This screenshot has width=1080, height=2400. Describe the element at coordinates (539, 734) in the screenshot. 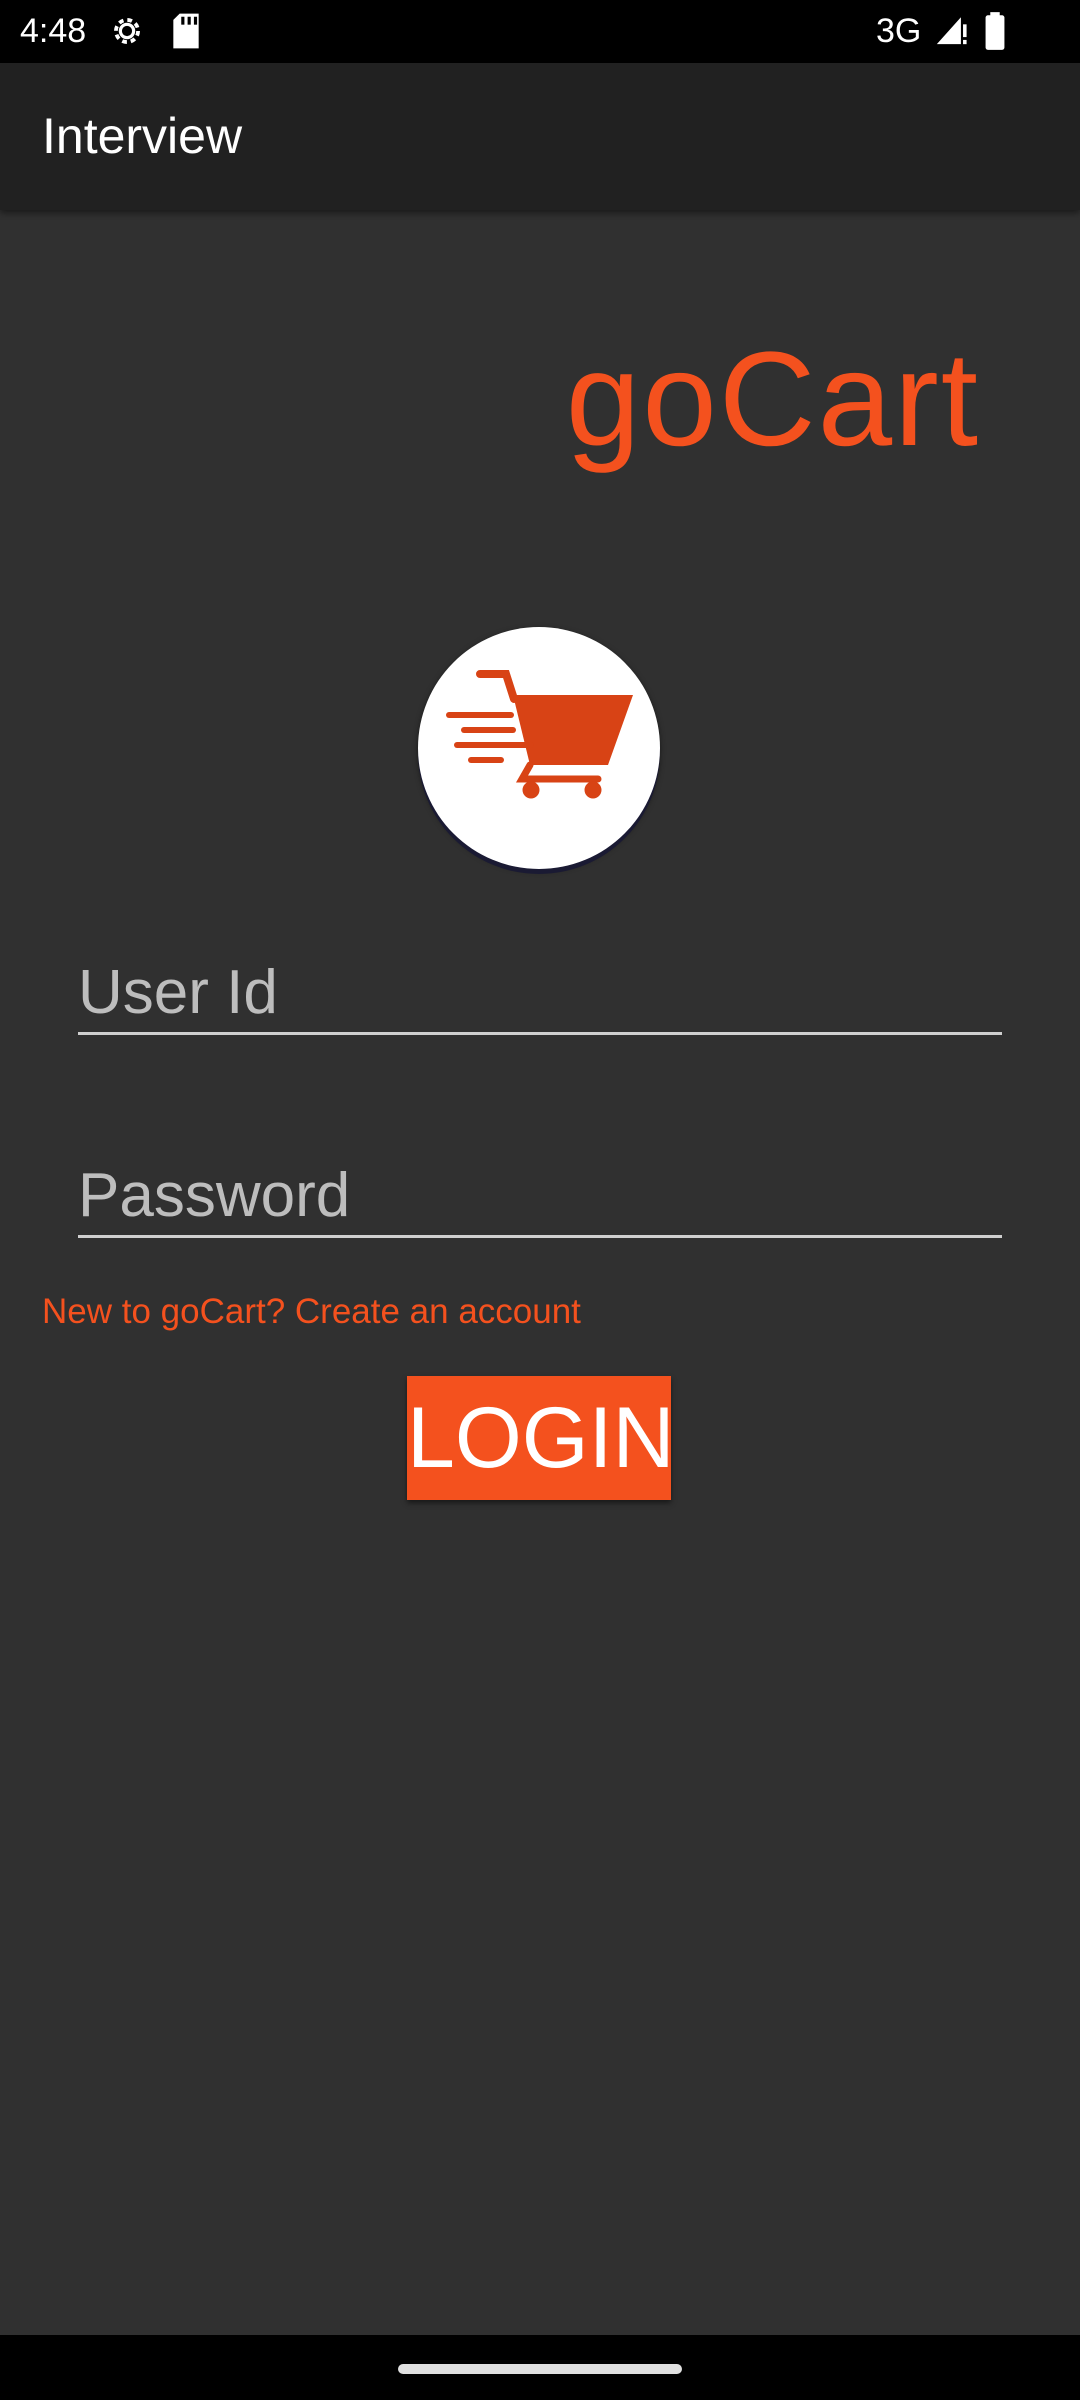

I see `shopping-cart-icon` at that location.